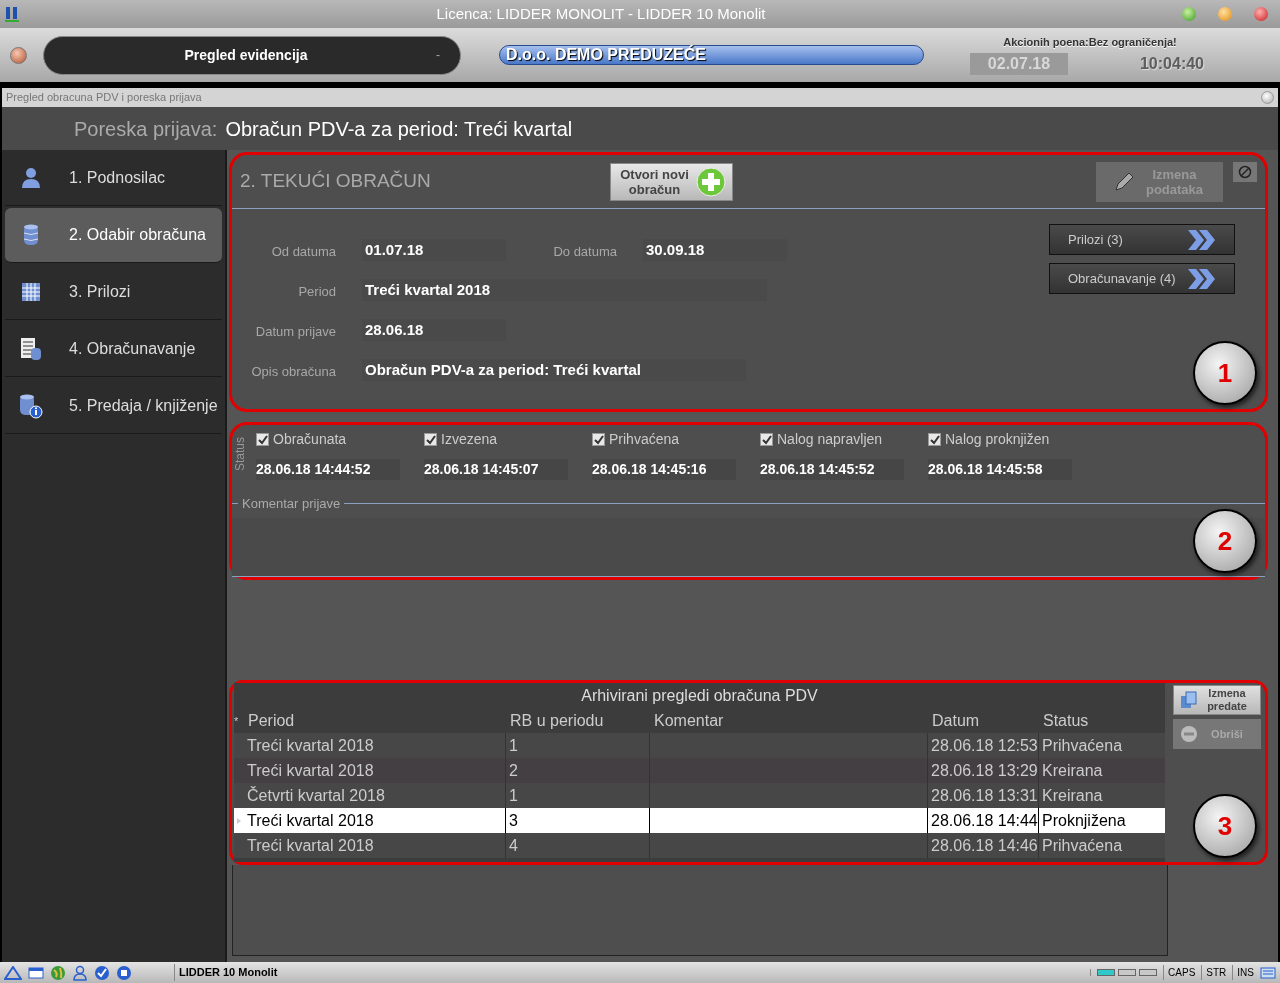 The height and width of the screenshot is (983, 1280). Describe the element at coordinates (644, 439) in the screenshot. I see `status-step-label: Prihvaćena` at that location.